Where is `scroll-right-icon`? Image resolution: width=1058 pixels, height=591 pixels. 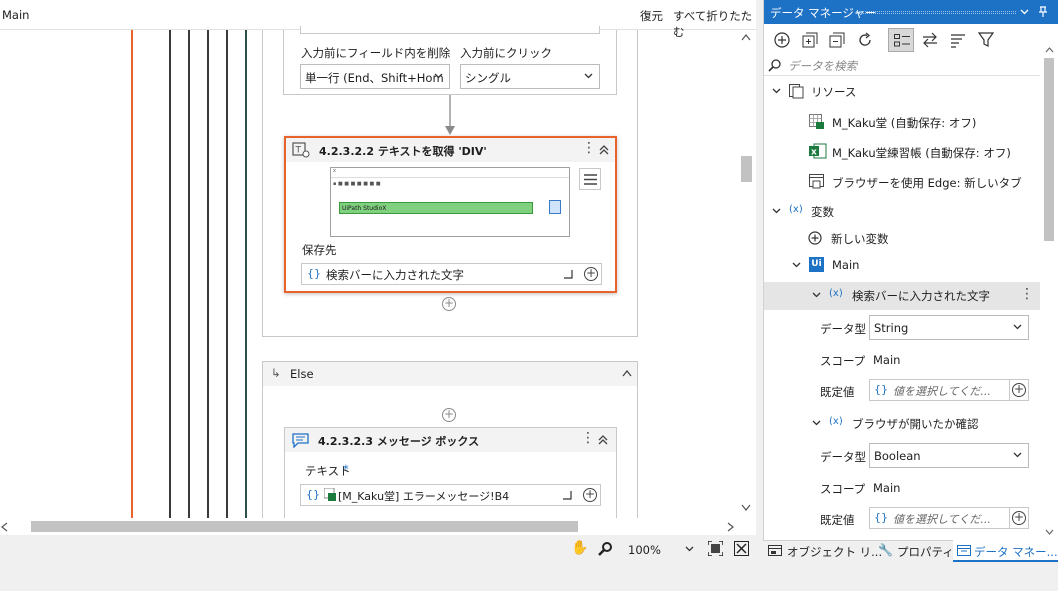
scroll-right-icon is located at coordinates (730, 527).